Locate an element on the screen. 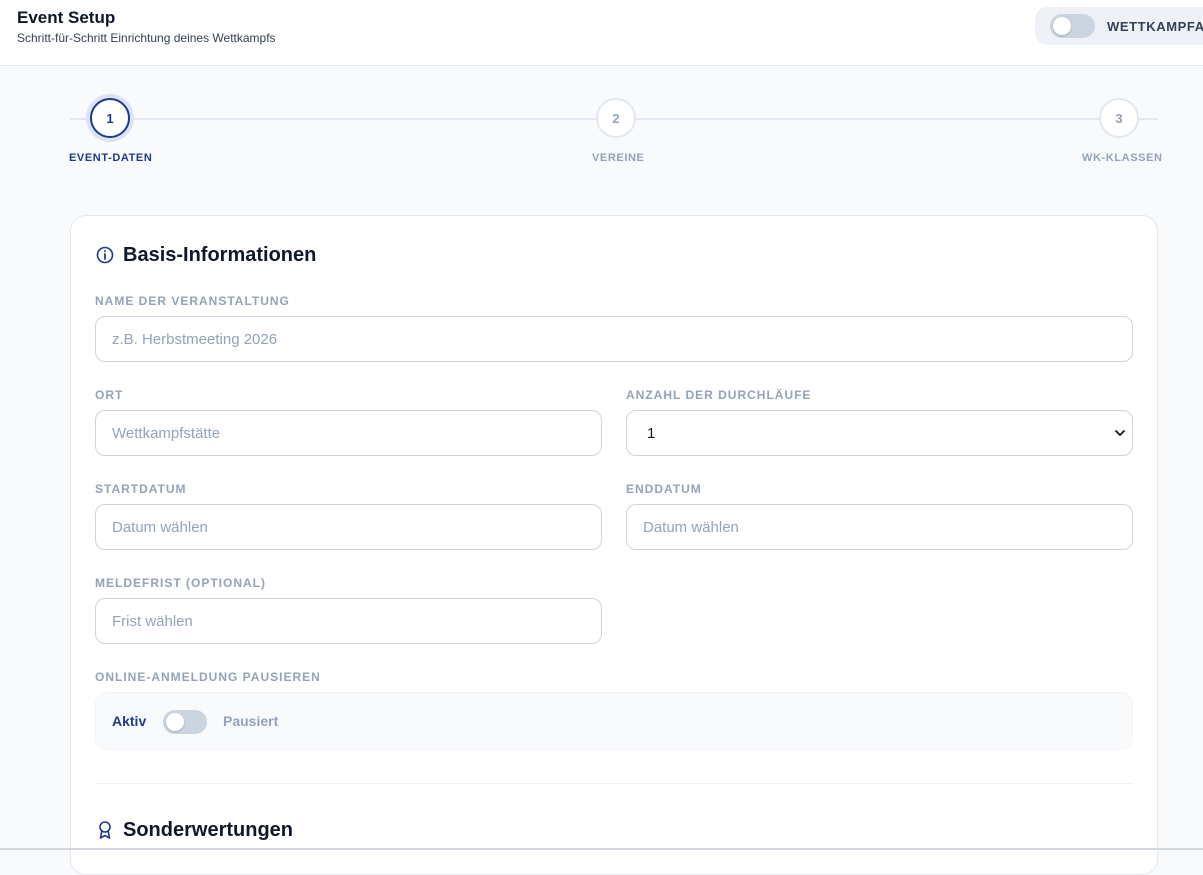 The height and width of the screenshot is (875, 1203). section-divider is located at coordinates (614, 783).